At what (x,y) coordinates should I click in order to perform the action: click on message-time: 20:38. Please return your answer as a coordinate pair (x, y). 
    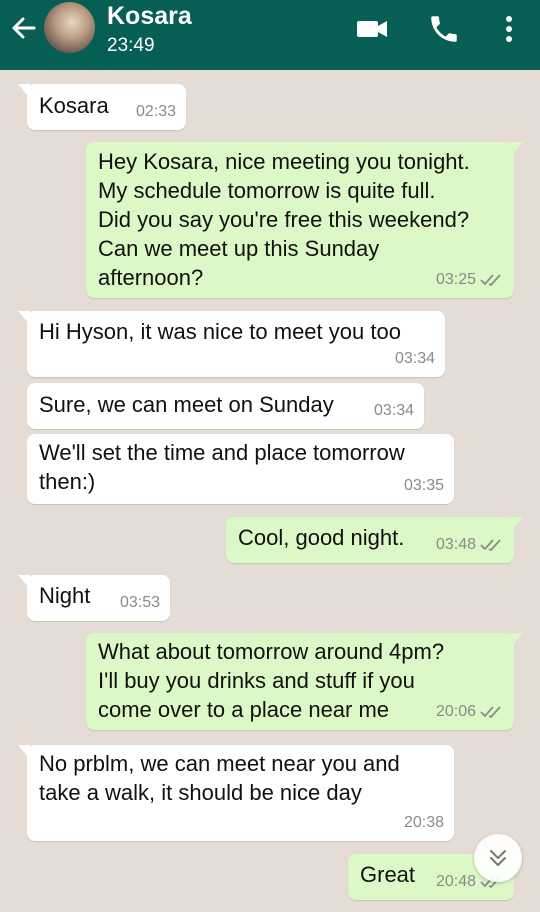
    Looking at the image, I should click on (423, 822).